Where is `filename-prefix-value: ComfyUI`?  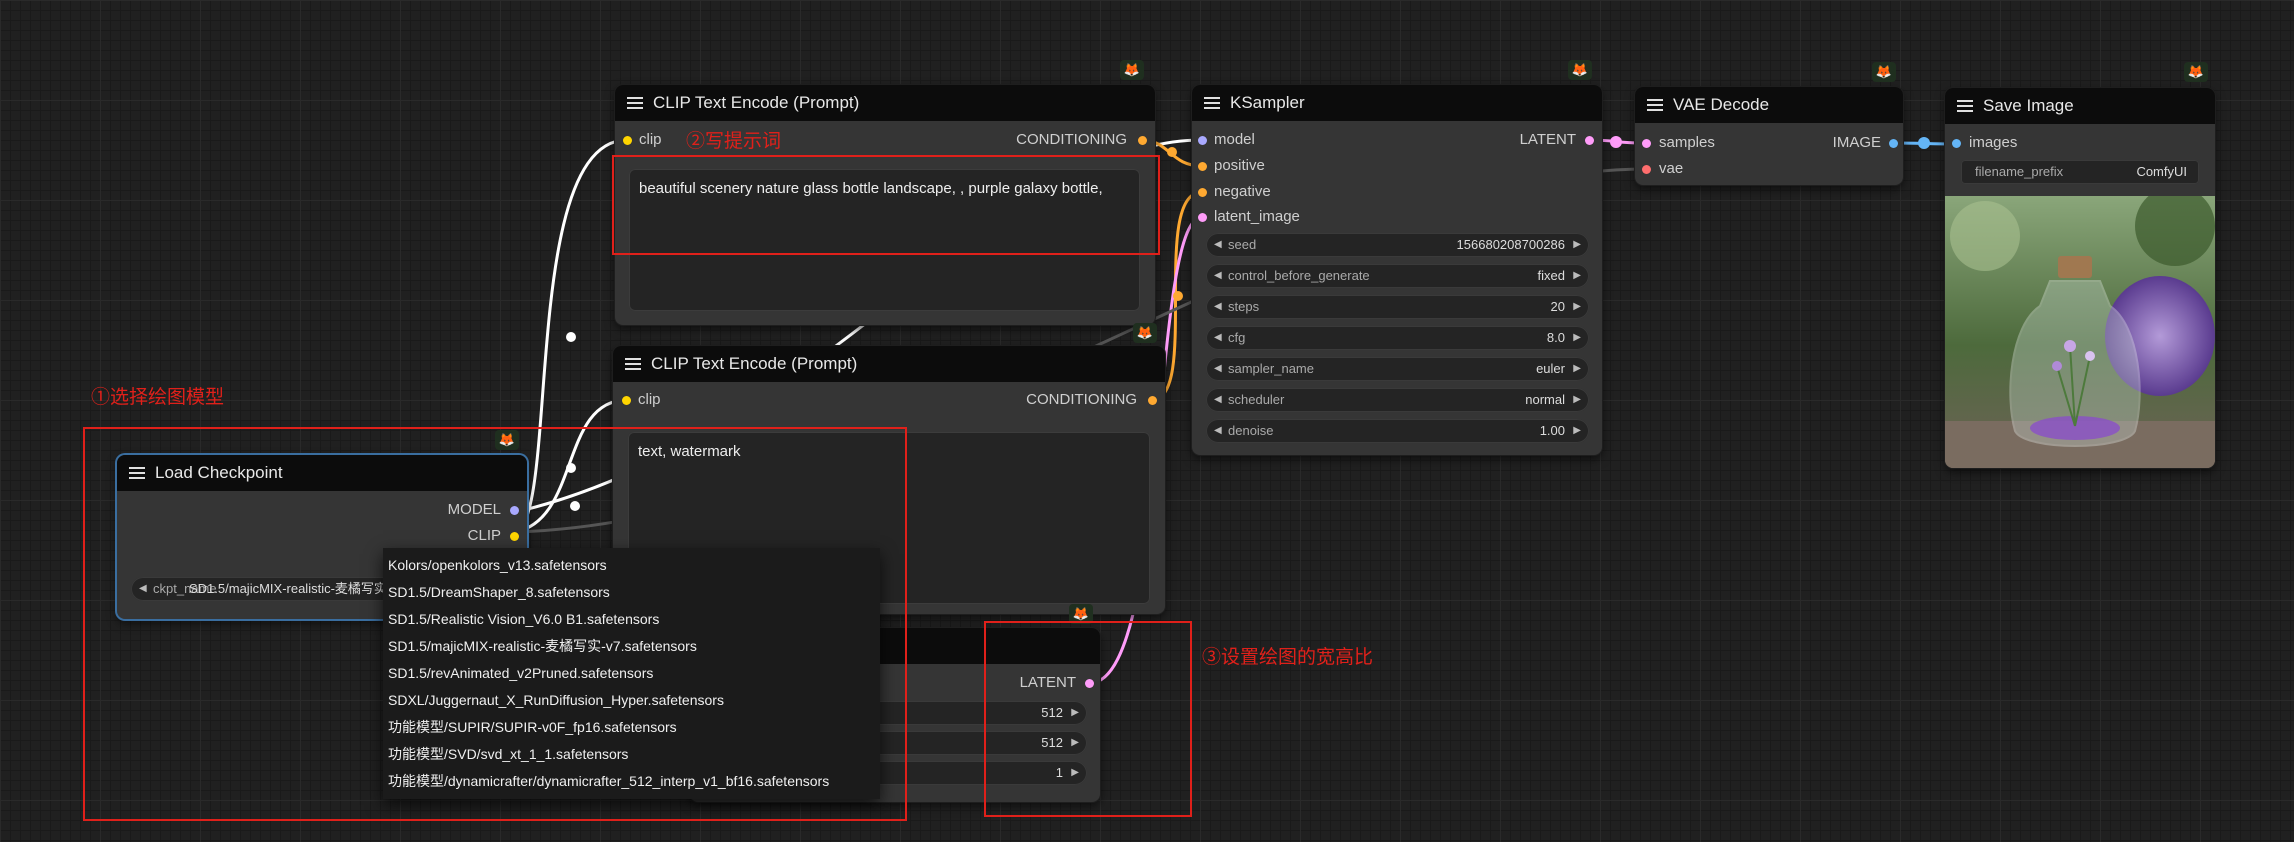
filename-prefix-value: ComfyUI is located at coordinates (2161, 171).